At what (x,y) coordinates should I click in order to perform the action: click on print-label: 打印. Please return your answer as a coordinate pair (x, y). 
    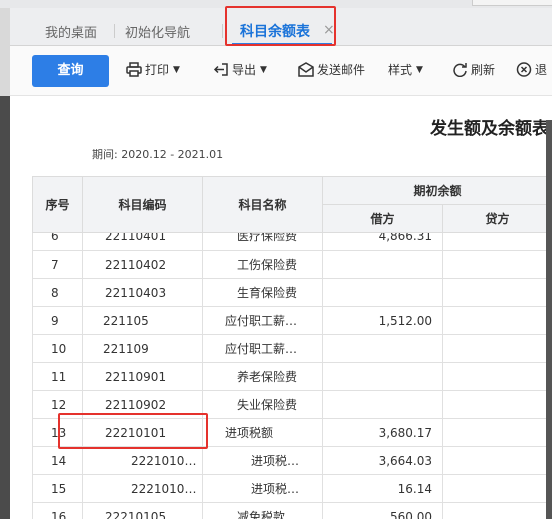
    Looking at the image, I should click on (157, 70).